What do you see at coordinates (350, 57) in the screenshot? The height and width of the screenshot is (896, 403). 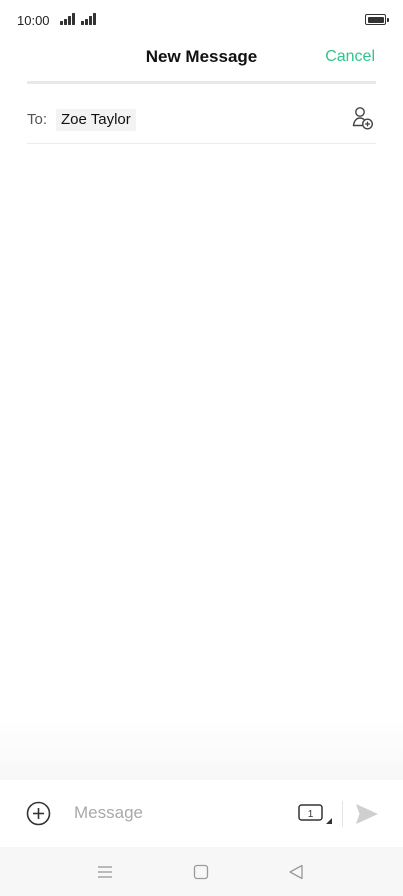 I see `cancel-button: Cancel` at bounding box center [350, 57].